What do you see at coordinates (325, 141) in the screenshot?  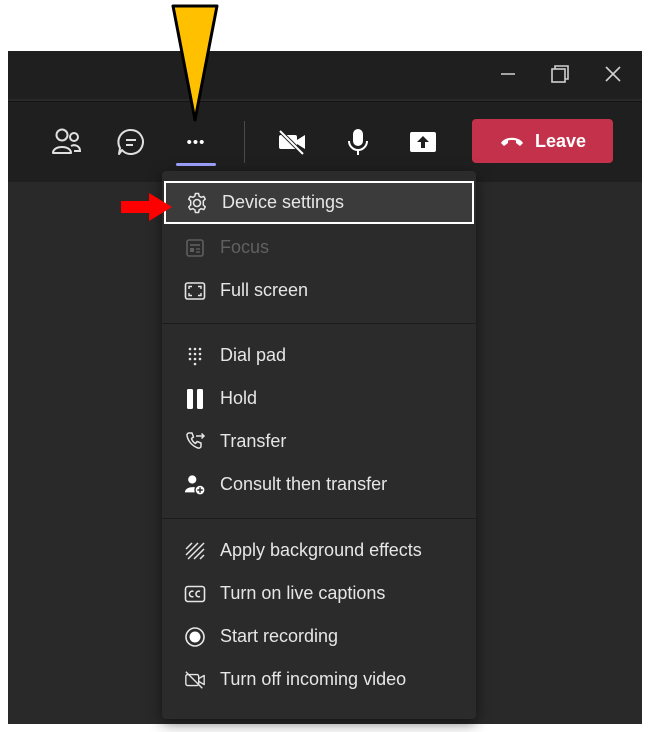 I see `meeting-toolbar: ••• Leave` at bounding box center [325, 141].